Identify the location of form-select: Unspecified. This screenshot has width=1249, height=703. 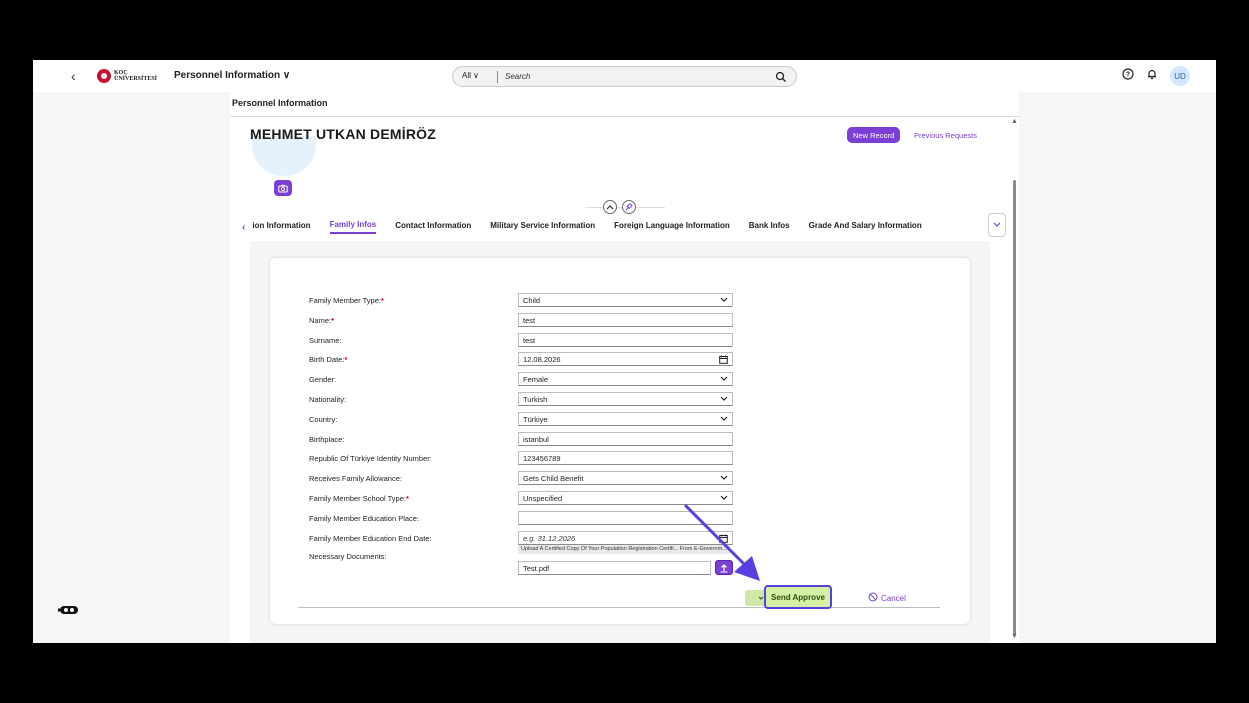
(625, 498).